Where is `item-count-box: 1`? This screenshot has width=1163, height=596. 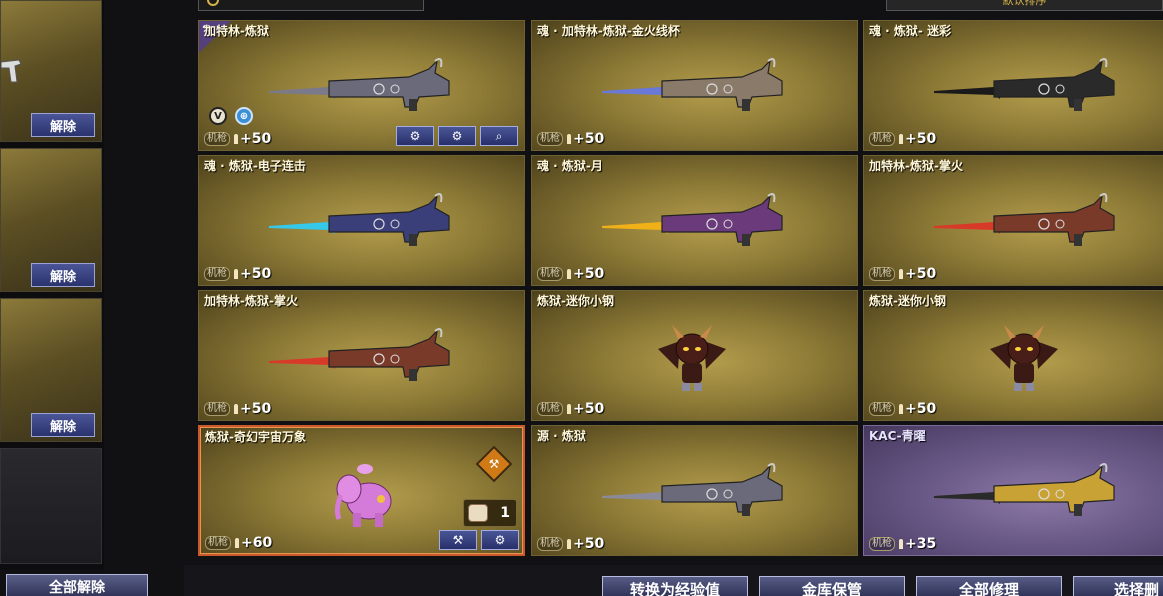 item-count-box: 1 is located at coordinates (490, 513).